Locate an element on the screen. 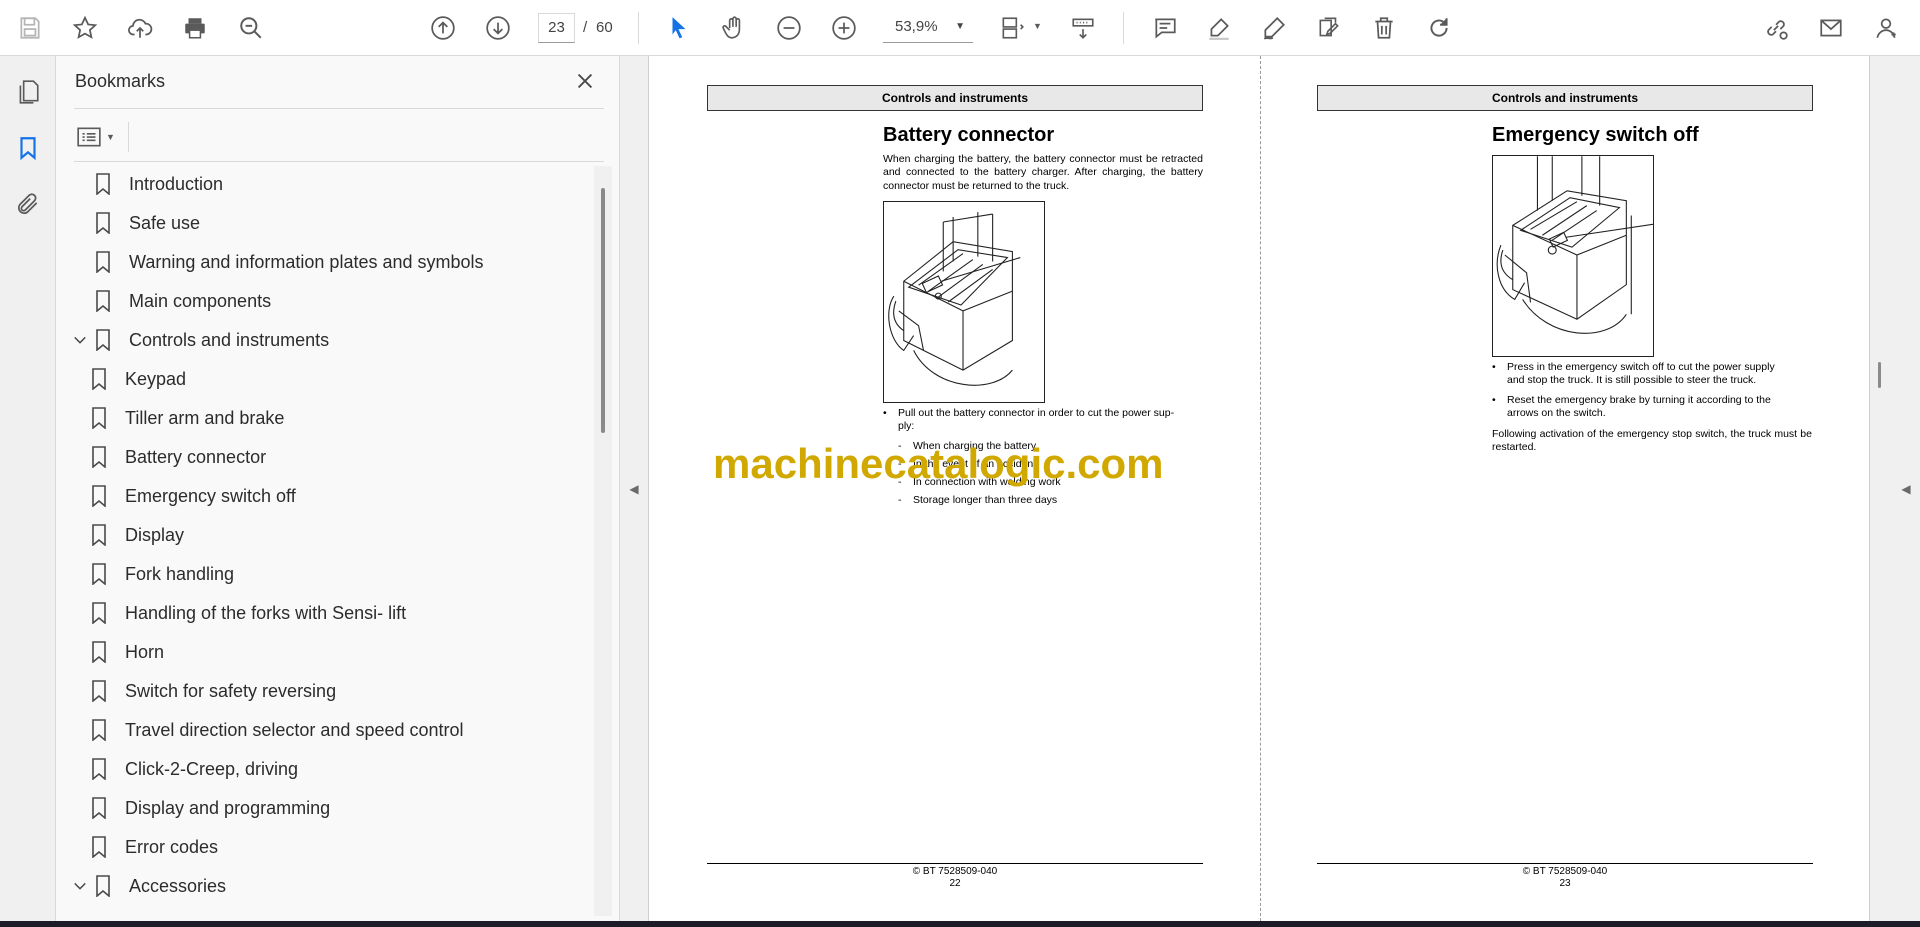 This screenshot has height=927, width=1920. bookmark-item: Safe use is located at coordinates (135, 223).